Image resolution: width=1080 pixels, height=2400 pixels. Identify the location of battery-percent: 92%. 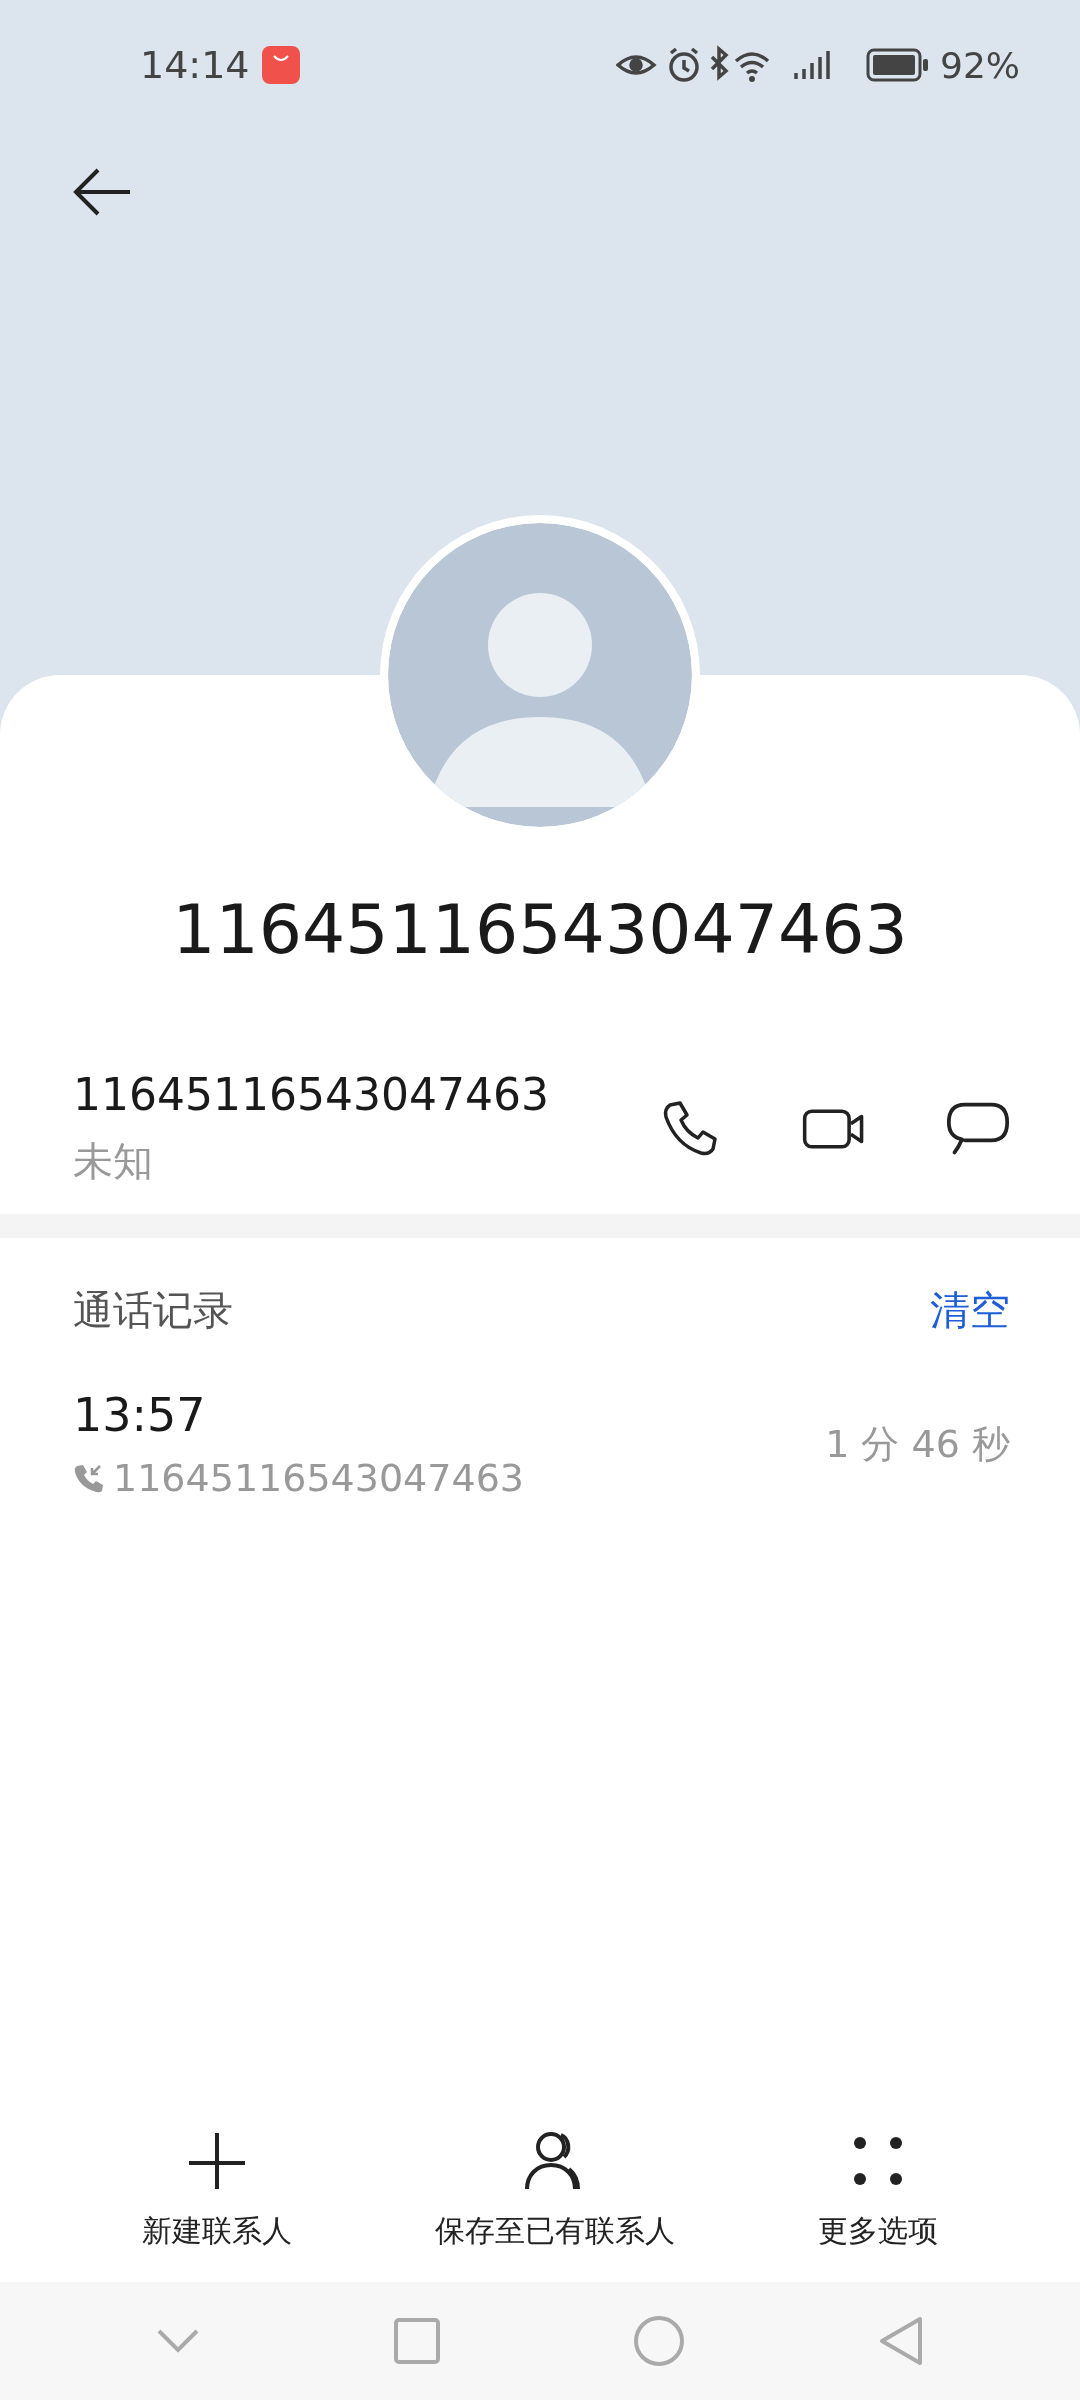
(980, 65).